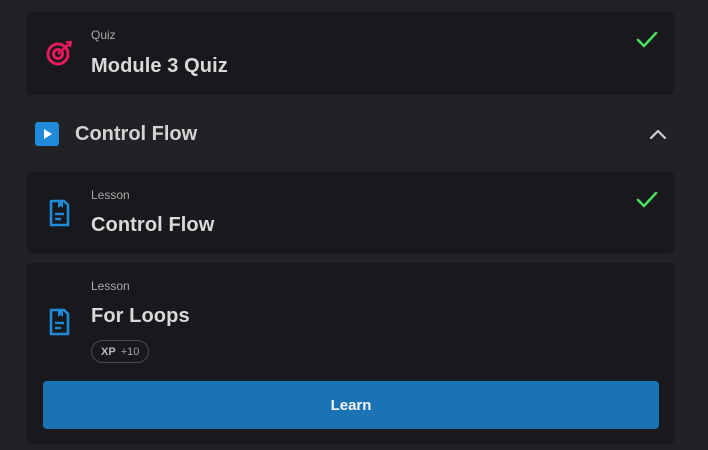 The width and height of the screenshot is (708, 450). Describe the element at coordinates (351, 405) in the screenshot. I see `learn-button: Learn` at that location.